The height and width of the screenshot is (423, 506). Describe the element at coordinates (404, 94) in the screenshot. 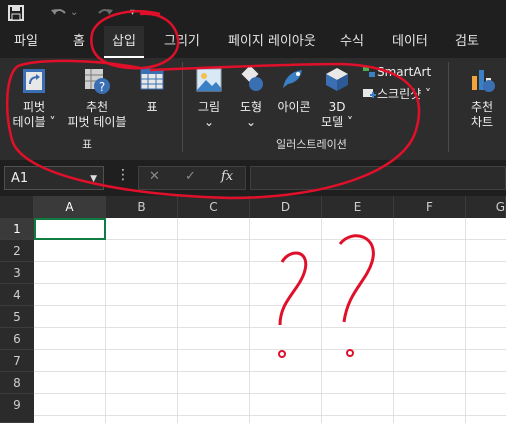

I see `screenshot-button: 스크린샷 ˅` at that location.